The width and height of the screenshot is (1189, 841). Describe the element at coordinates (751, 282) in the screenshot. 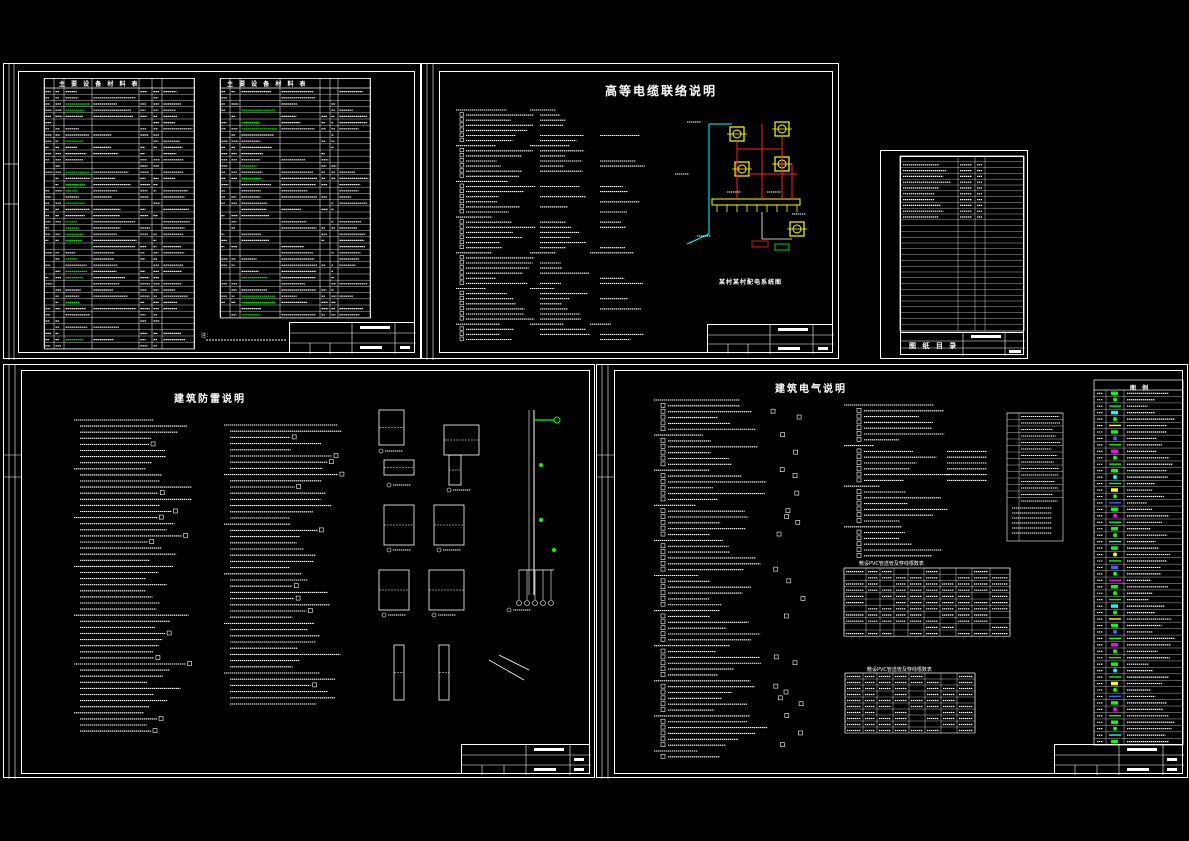

I see `diagram-caption: 某村某村配电系统图` at that location.